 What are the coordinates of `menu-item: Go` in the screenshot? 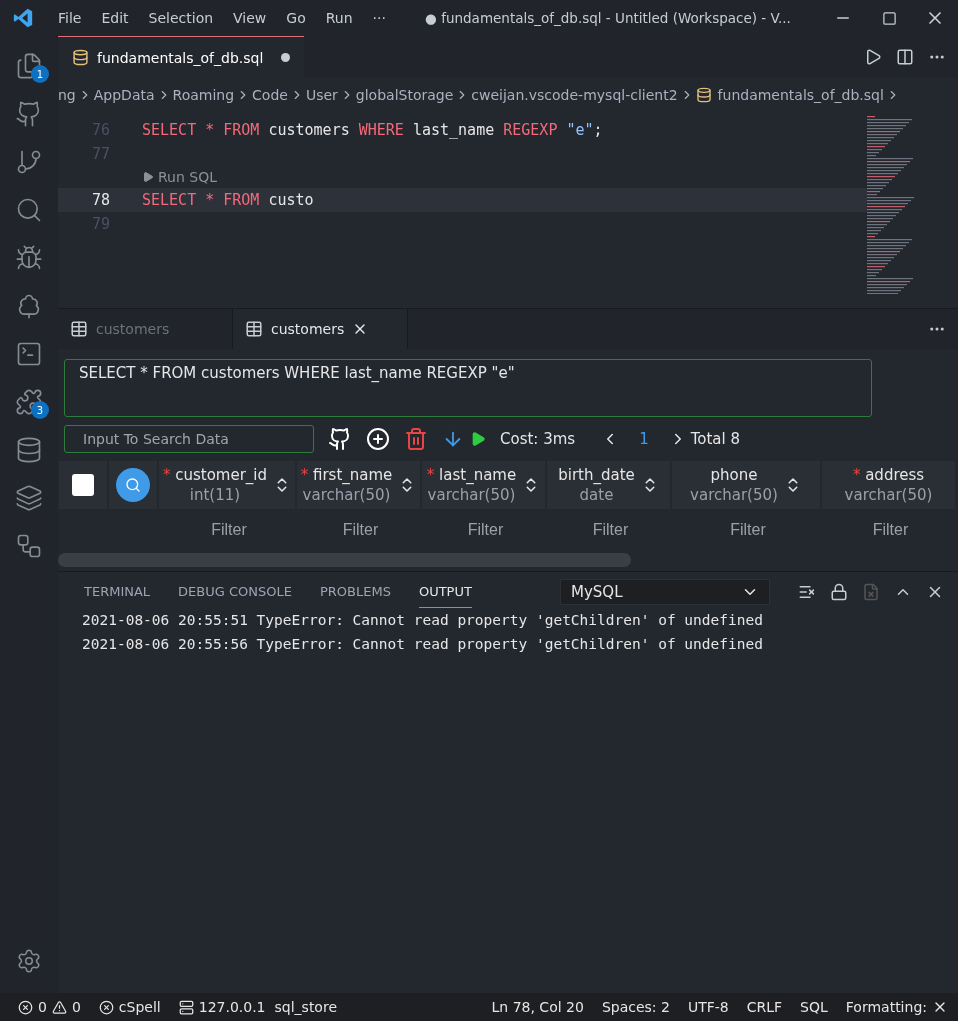 It's located at (296, 18).